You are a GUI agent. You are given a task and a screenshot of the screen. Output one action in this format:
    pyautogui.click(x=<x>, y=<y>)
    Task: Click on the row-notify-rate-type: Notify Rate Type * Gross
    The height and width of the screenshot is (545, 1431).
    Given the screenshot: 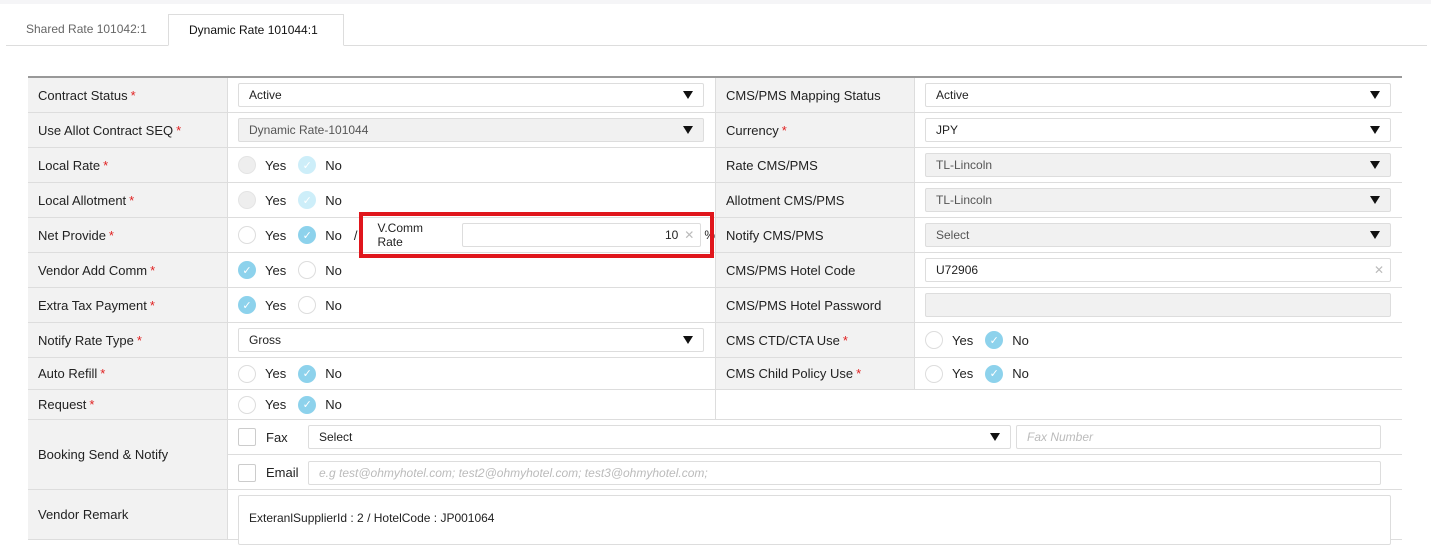 What is the action you would take?
    pyautogui.click(x=371, y=340)
    